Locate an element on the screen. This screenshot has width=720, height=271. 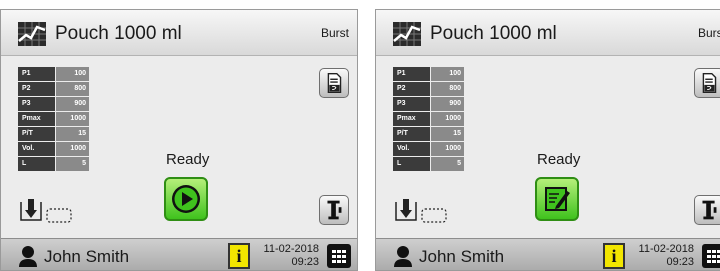
start-test-button is located at coordinates (186, 199).